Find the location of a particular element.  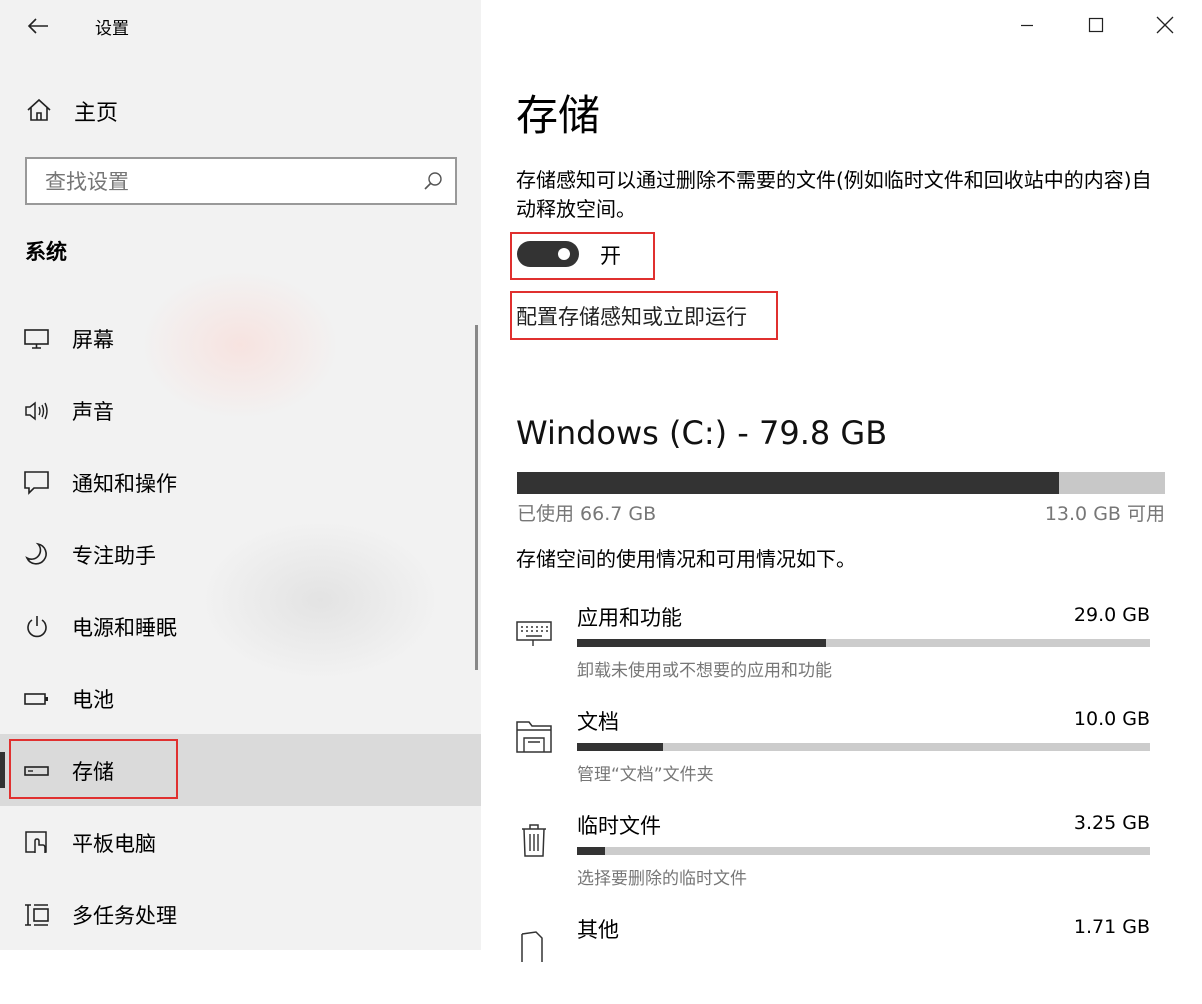

keyboard-icon is located at coordinates (534, 632).